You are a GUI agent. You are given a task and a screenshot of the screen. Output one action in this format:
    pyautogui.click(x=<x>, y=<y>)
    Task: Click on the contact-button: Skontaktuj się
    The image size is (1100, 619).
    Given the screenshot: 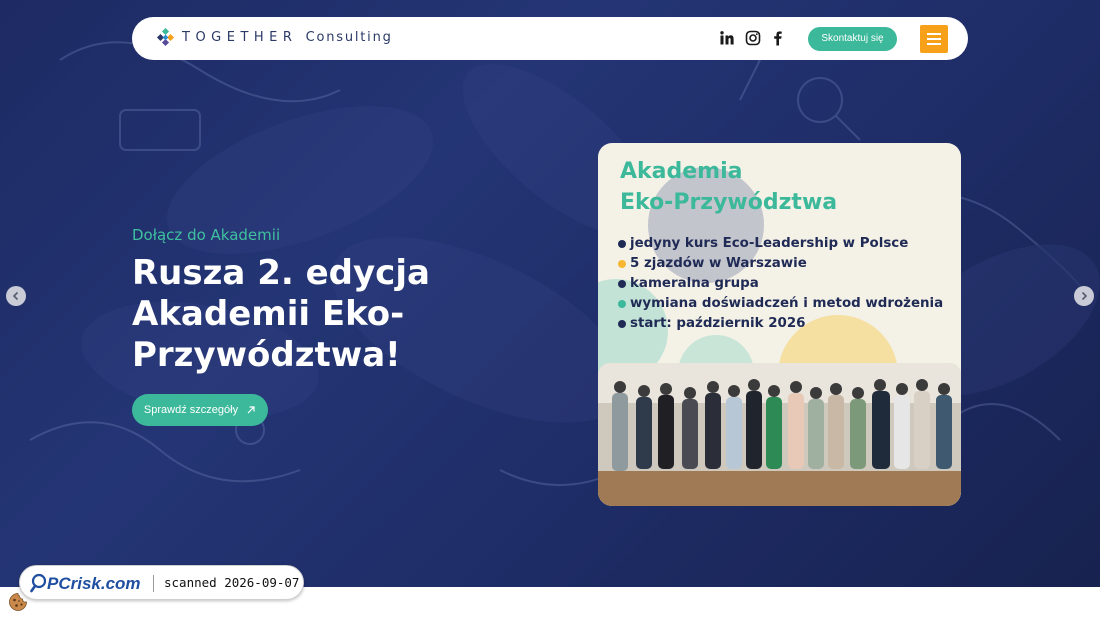 What is the action you would take?
    pyautogui.click(x=852, y=39)
    